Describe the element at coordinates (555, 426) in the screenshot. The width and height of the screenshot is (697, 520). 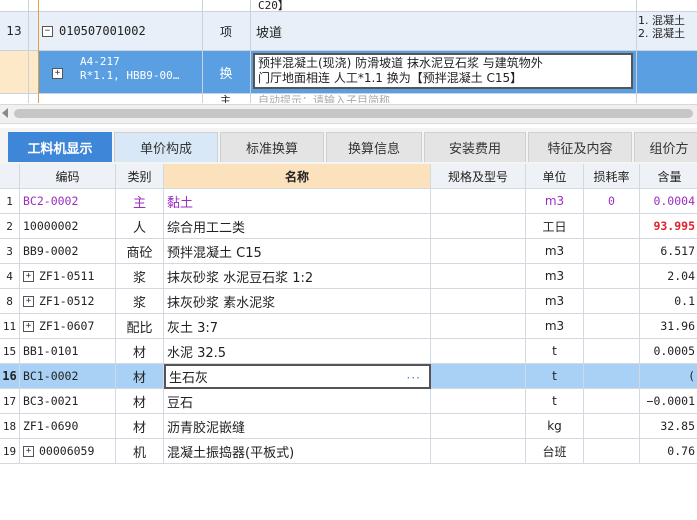
I see `cell-unit: kg` at that location.